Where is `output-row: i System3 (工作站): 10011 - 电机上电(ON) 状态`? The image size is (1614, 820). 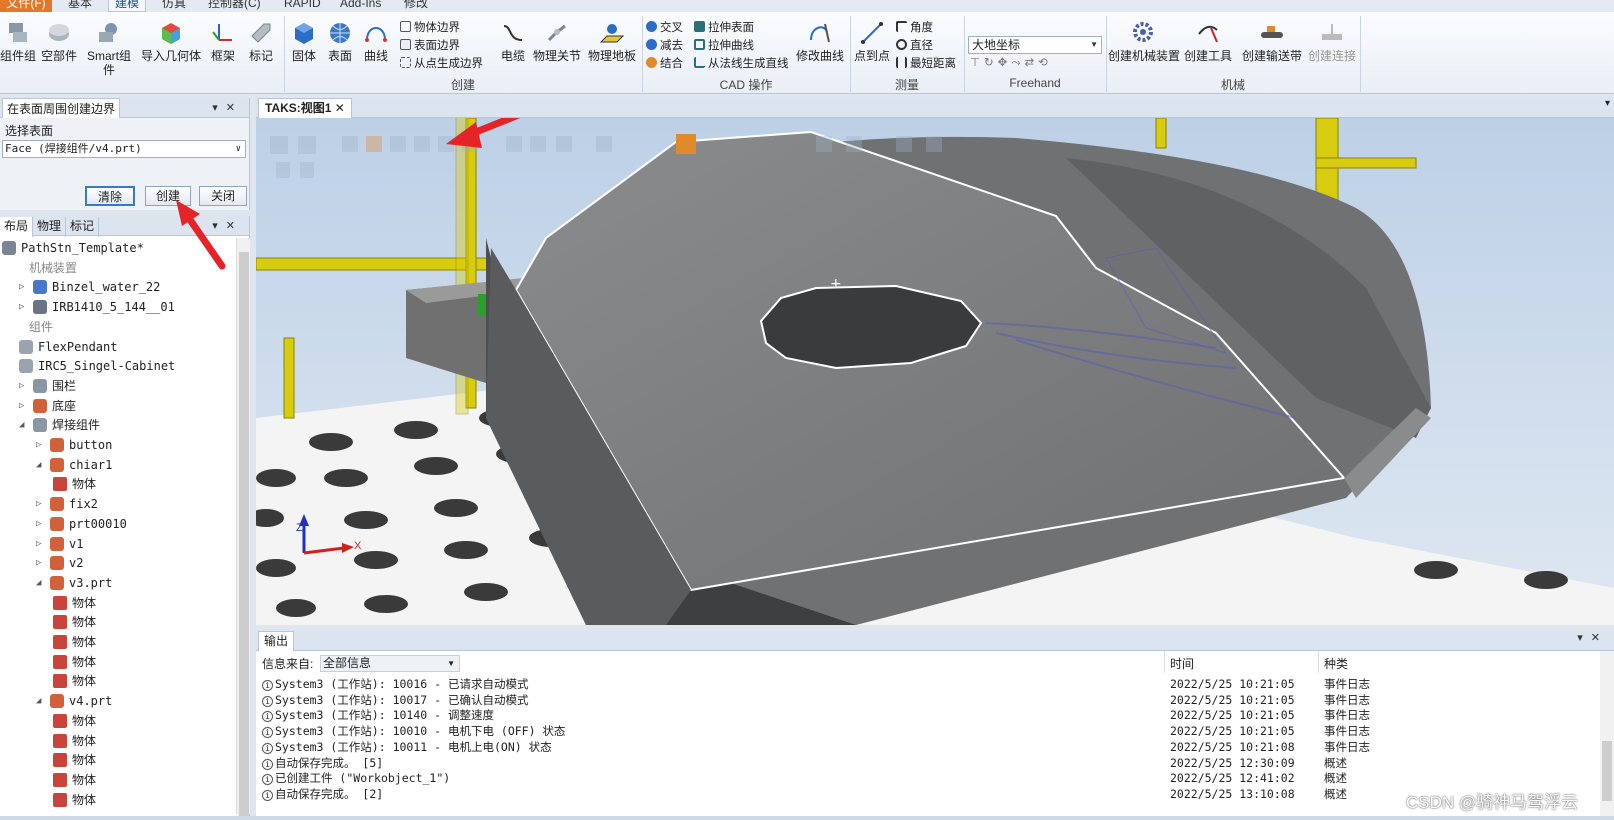 output-row: i System3 (工作站): 10011 - 电机上电(ON) 状态 is located at coordinates (407, 747).